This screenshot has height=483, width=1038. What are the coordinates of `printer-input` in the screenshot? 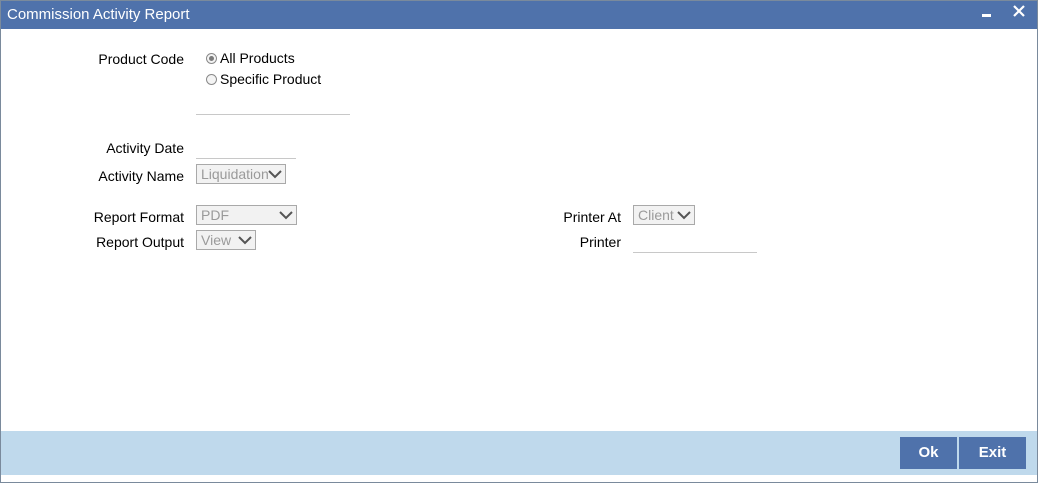 It's located at (695, 242).